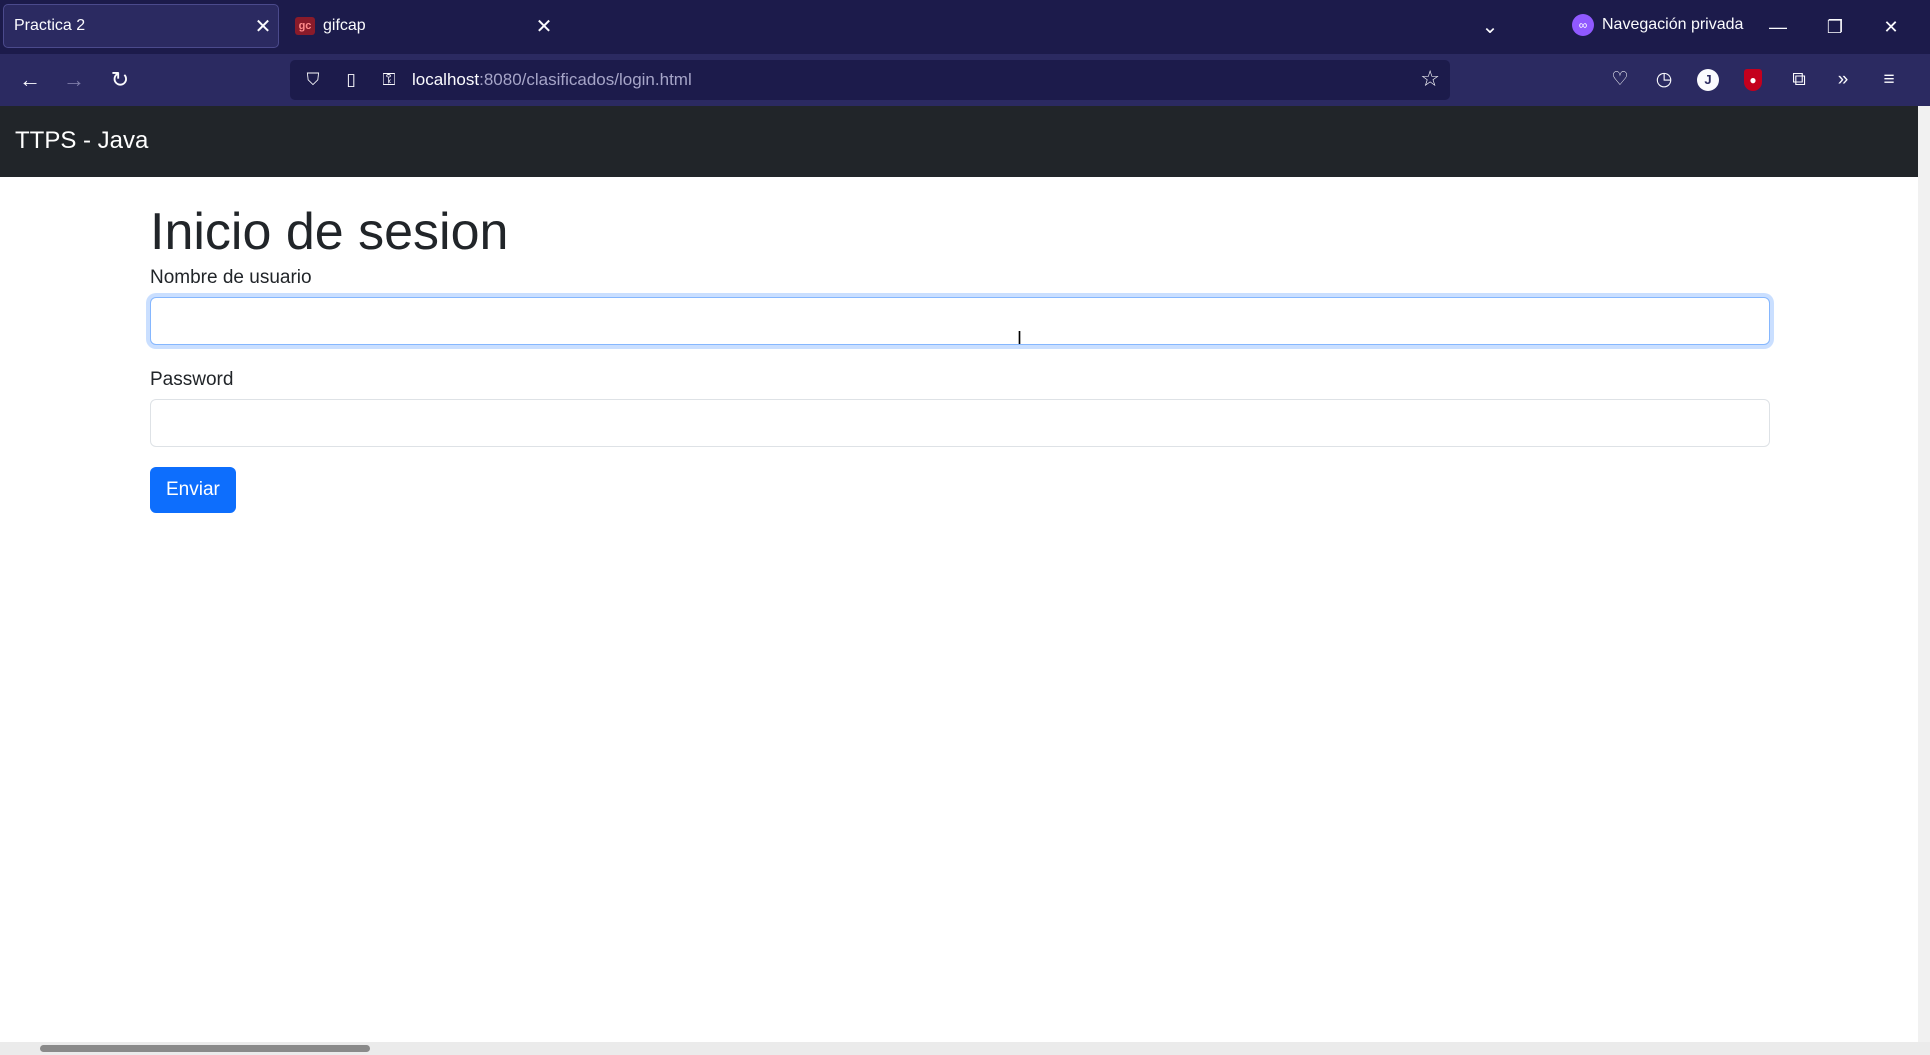 This screenshot has width=1930, height=1055. Describe the element at coordinates (305, 26) in the screenshot. I see `gifcap-favicon-icon: gc` at that location.